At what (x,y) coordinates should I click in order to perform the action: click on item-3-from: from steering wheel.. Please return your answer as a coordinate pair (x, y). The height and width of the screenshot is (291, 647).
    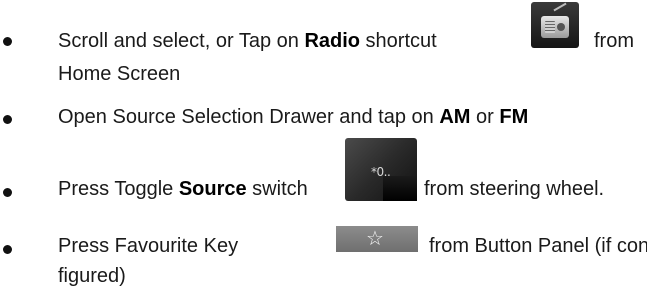
    Looking at the image, I should click on (514, 189).